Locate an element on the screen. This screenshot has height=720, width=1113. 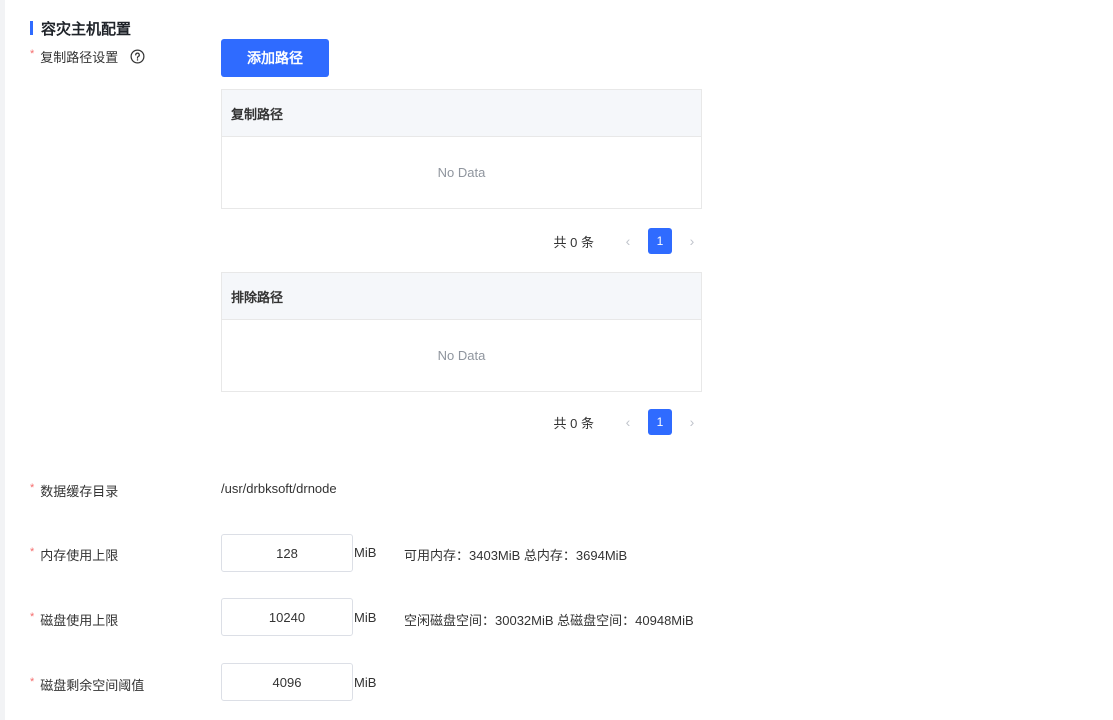
memory-limit-unit: MiB is located at coordinates (365, 552).